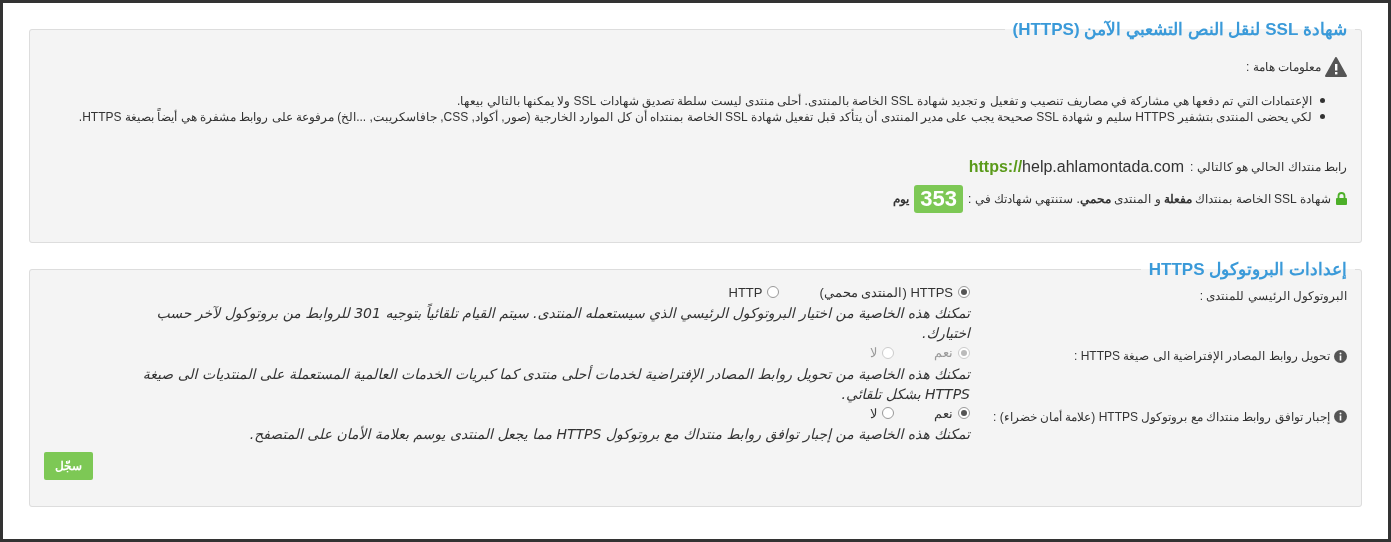 The height and width of the screenshot is (542, 1391). I want to click on radio-option: HTTP, so click(754, 292).